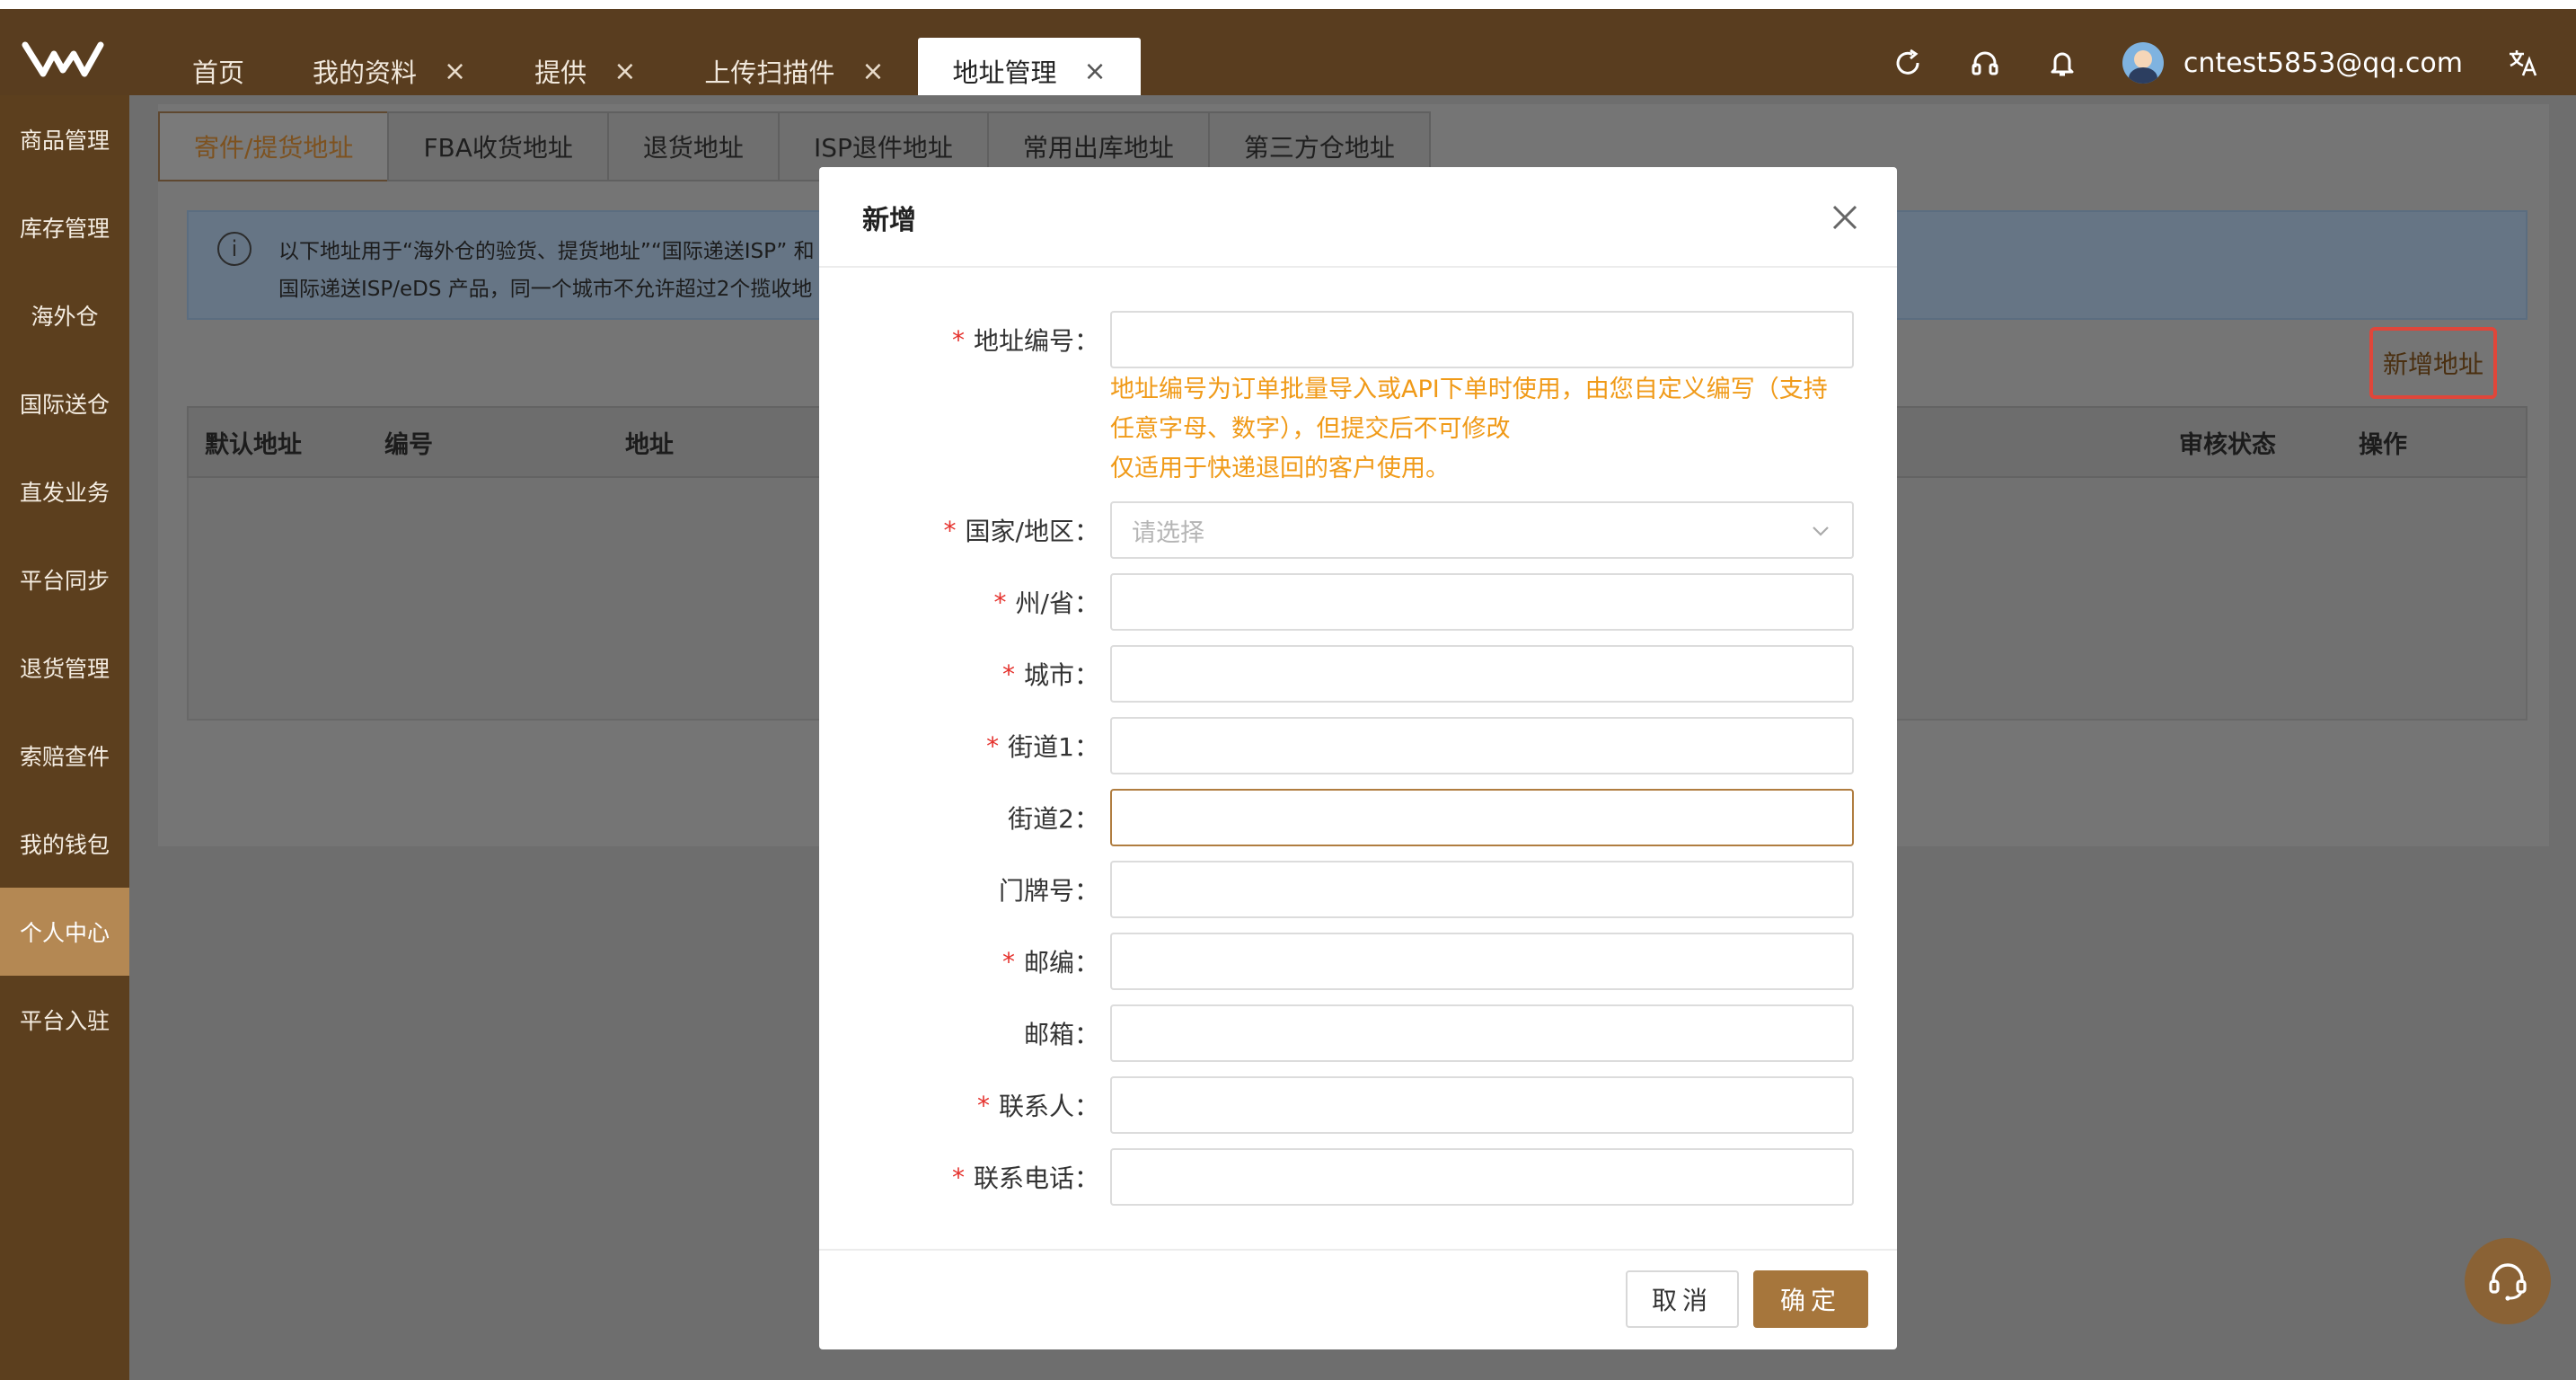 Image resolution: width=2576 pixels, height=1380 pixels. I want to click on sidebar-item-claims-tracking: 索赔查件, so click(64, 756).